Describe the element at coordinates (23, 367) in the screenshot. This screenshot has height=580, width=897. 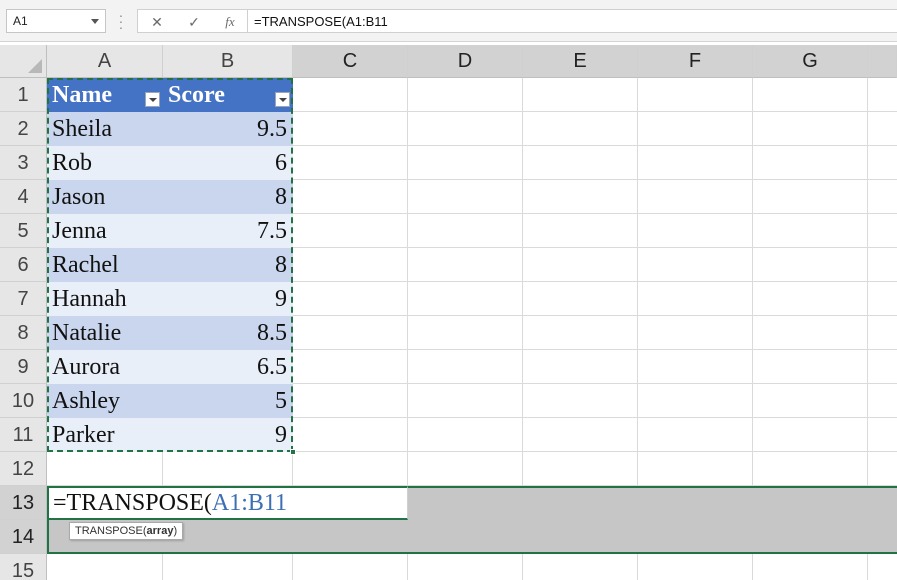
I see `row-header-9: 9` at that location.